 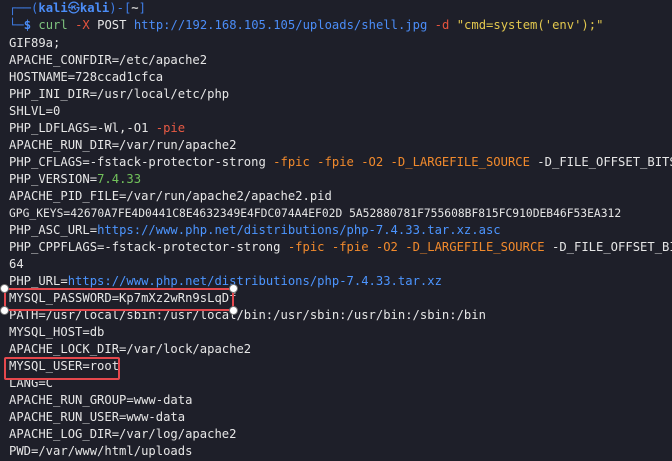 I want to click on output-line: PWD=/var/www/html/uploads, so click(x=101, y=451).